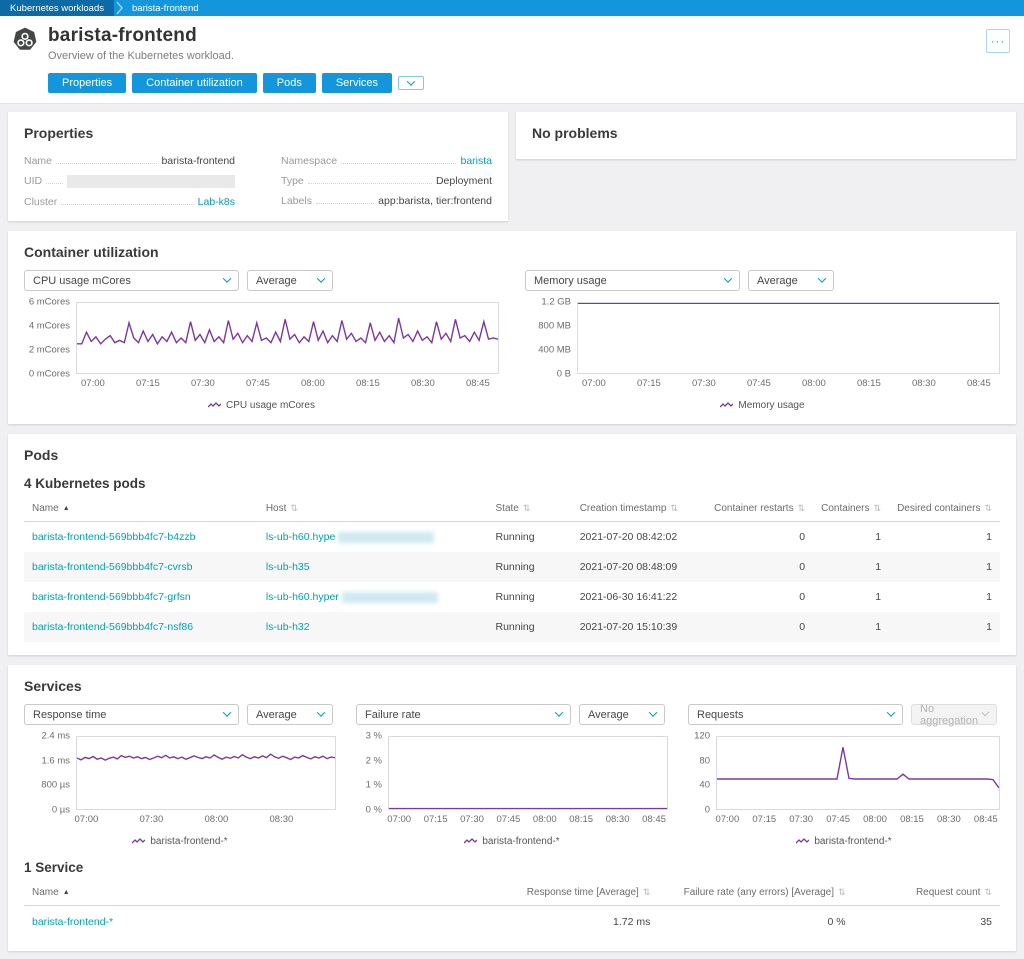  Describe the element at coordinates (357, 83) in the screenshot. I see `nav-button-services: Services` at that location.